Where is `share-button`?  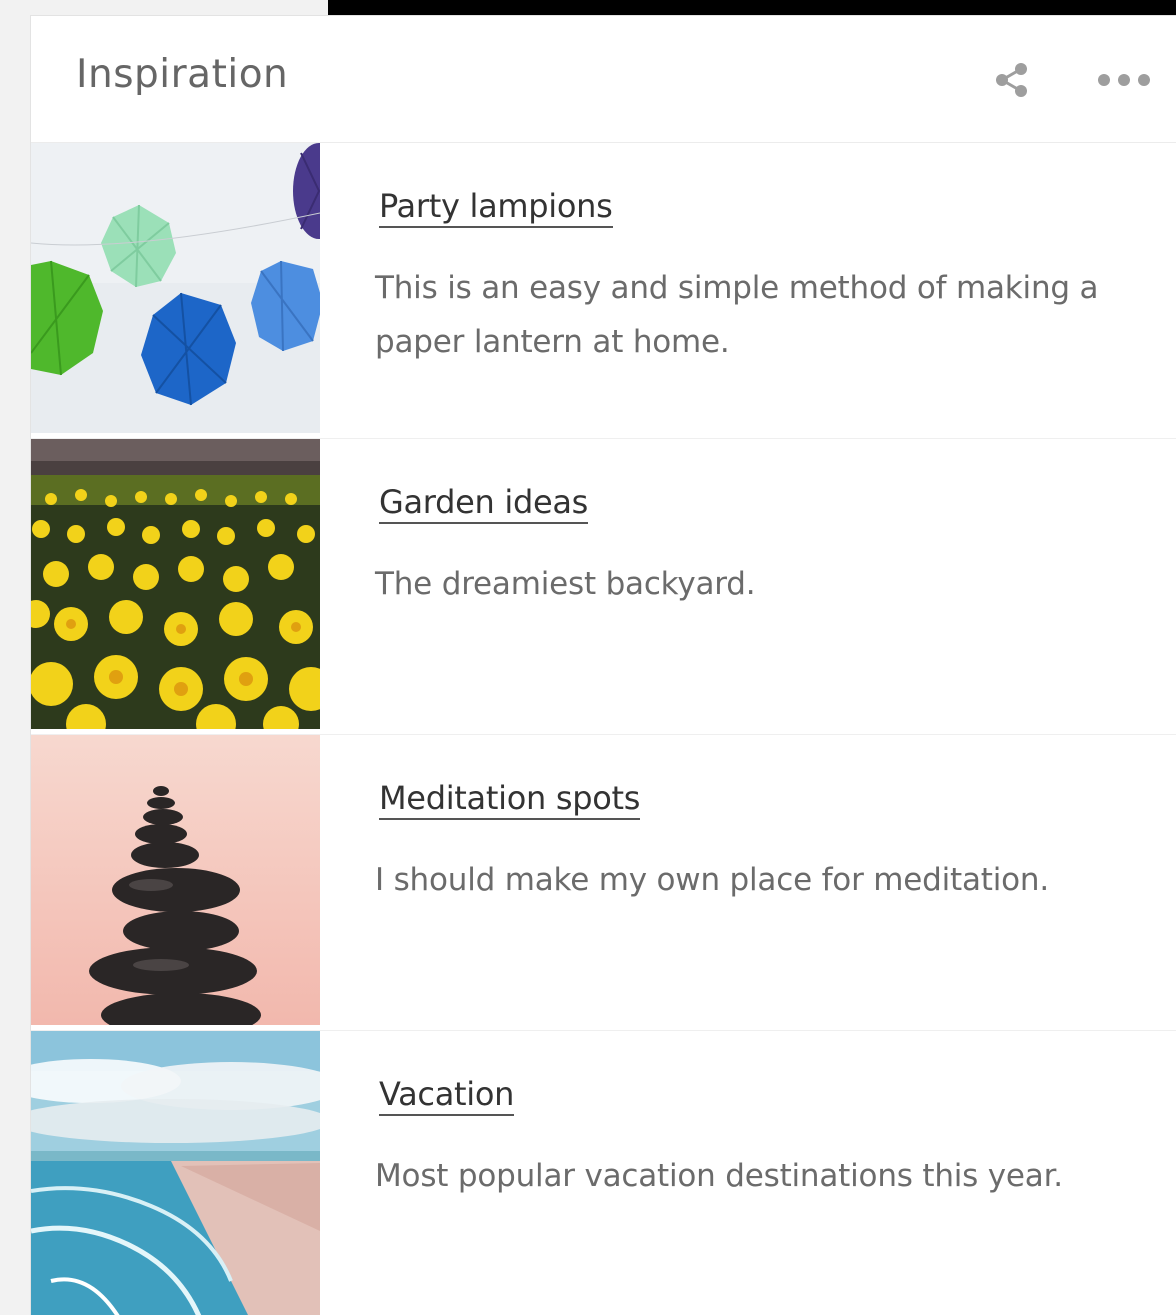
share-button is located at coordinates (1011, 80).